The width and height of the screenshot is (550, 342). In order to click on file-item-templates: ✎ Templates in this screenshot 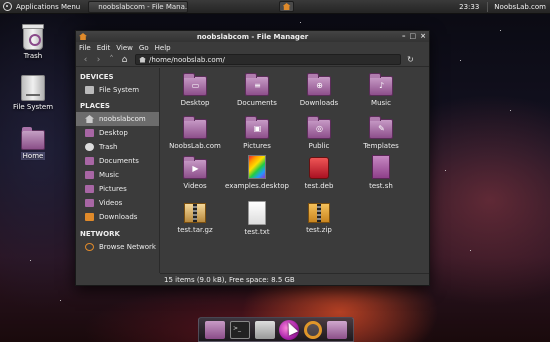, I will do `click(381, 133)`.